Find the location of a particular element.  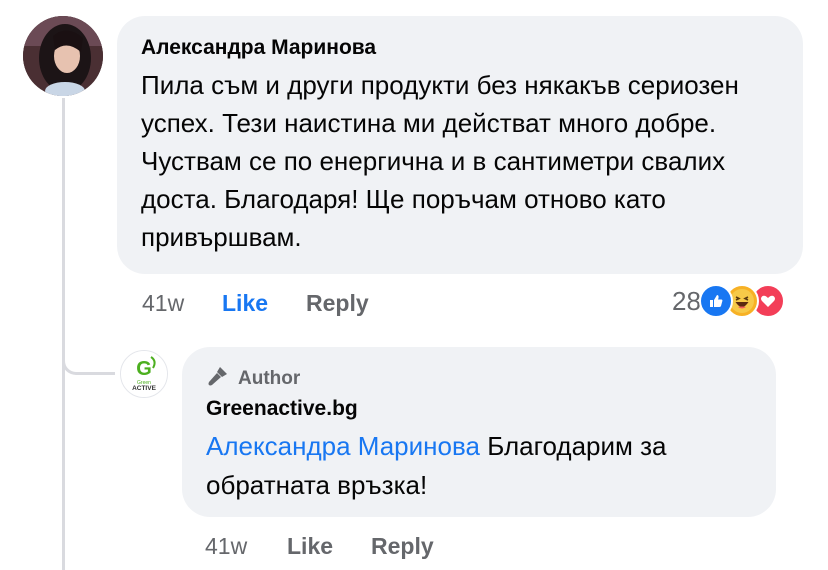

comment-timestamp: 41w is located at coordinates (163, 303).